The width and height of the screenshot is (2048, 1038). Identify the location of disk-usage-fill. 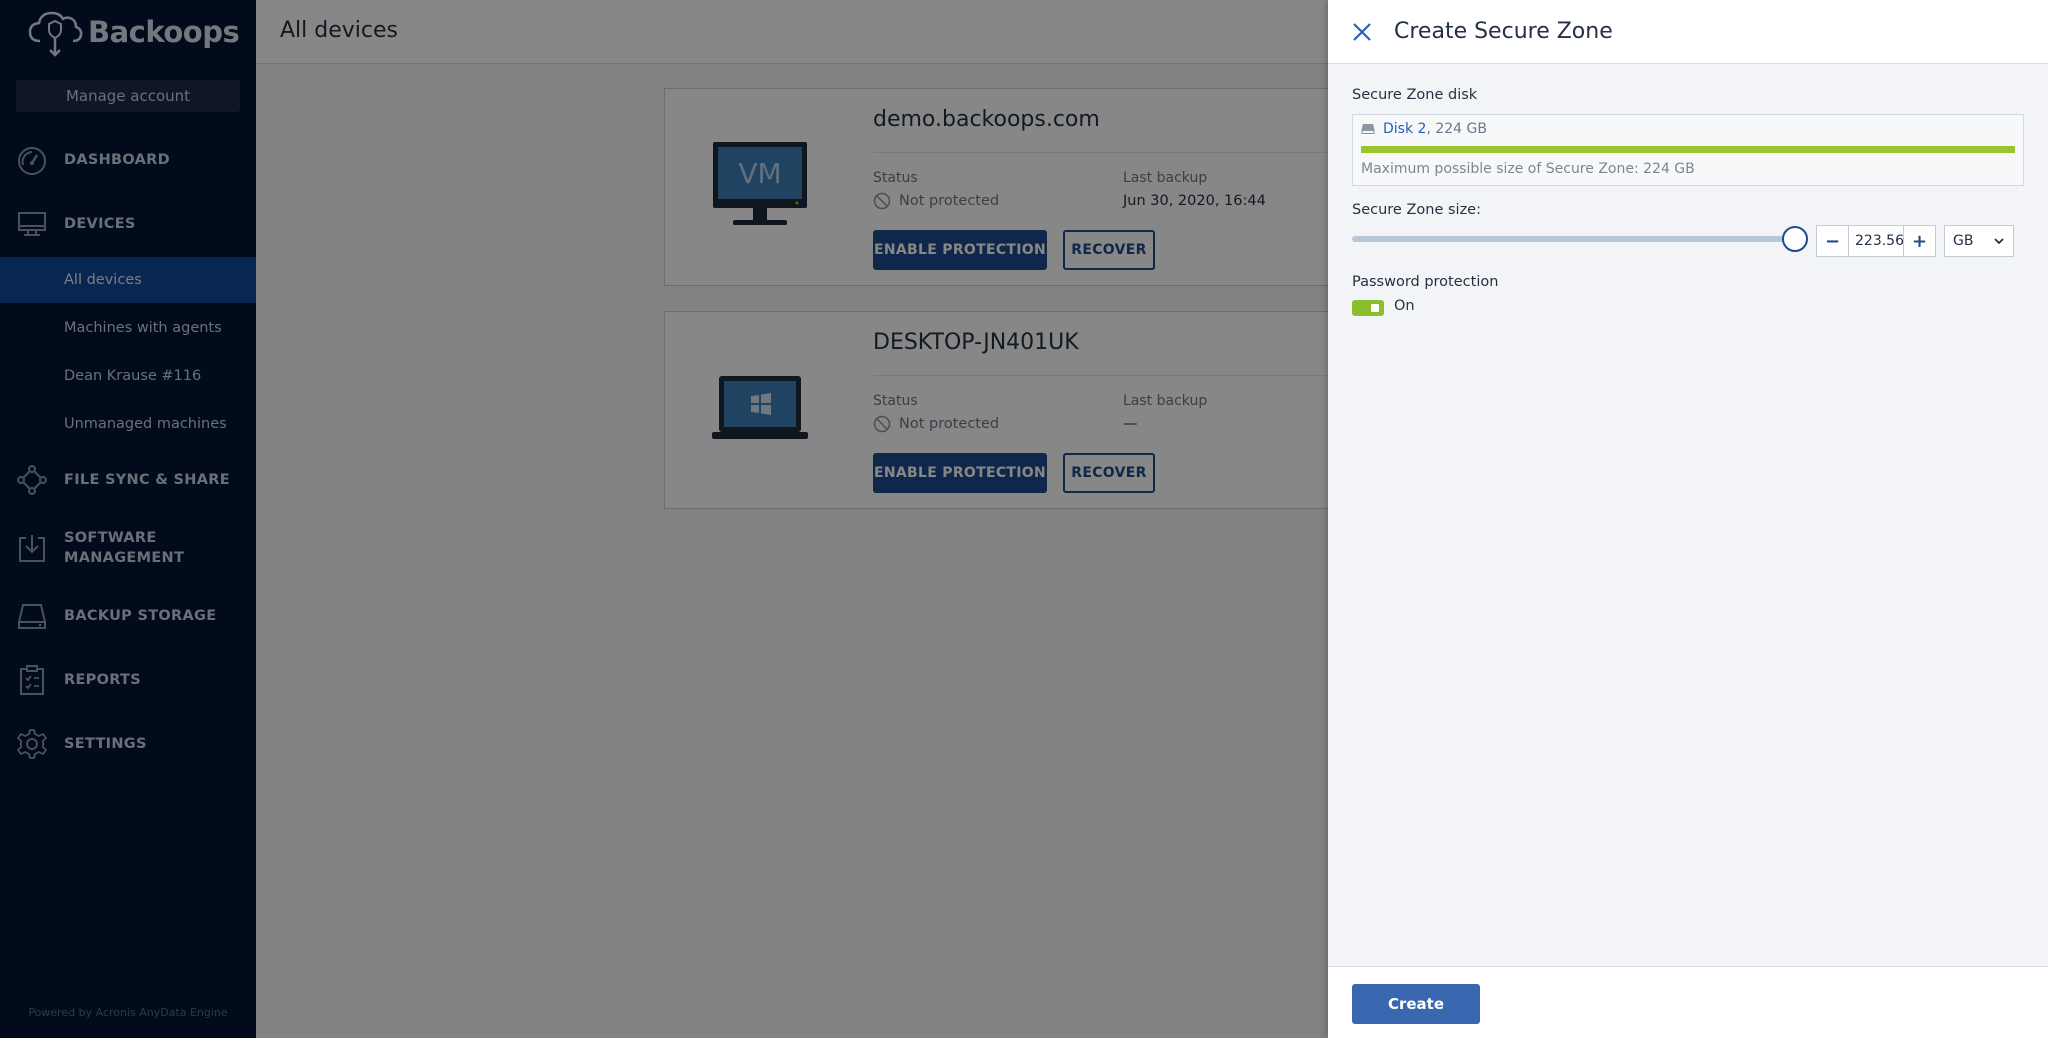
(1688, 149).